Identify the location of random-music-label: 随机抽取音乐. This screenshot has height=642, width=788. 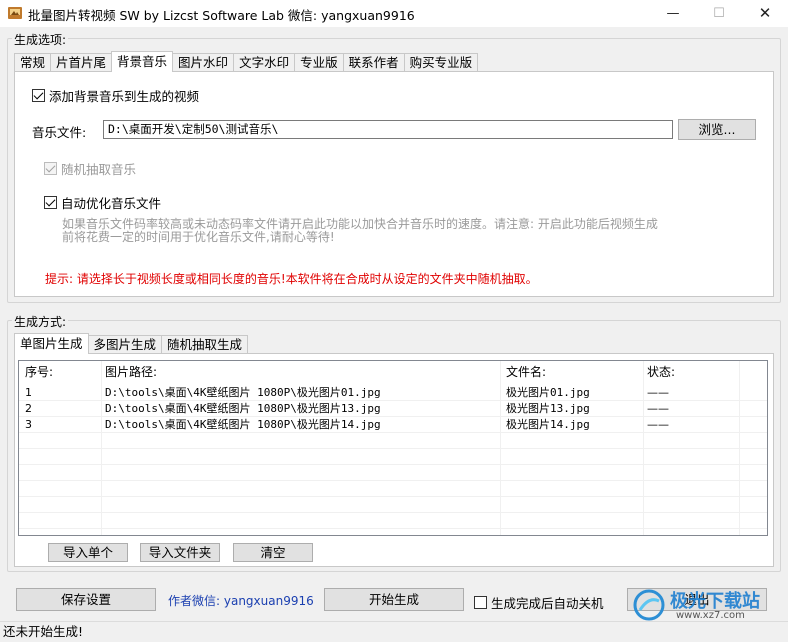
(99, 169).